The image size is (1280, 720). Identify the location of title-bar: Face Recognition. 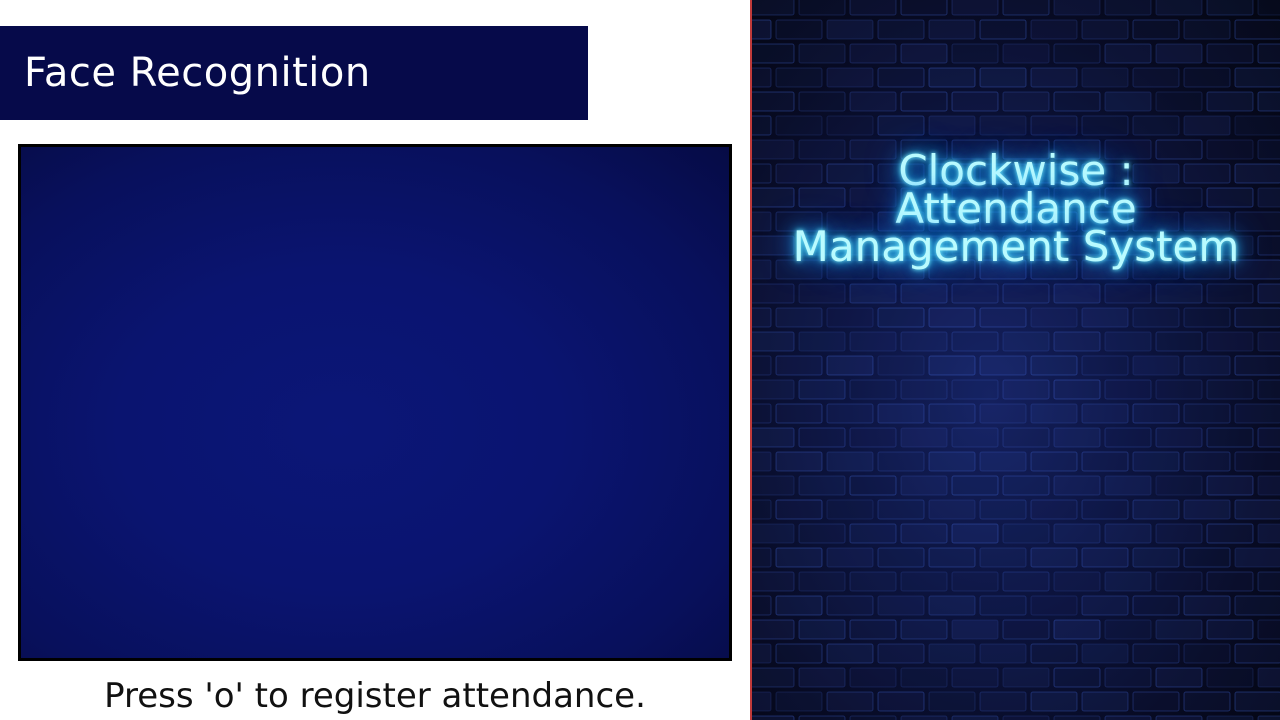
(294, 73).